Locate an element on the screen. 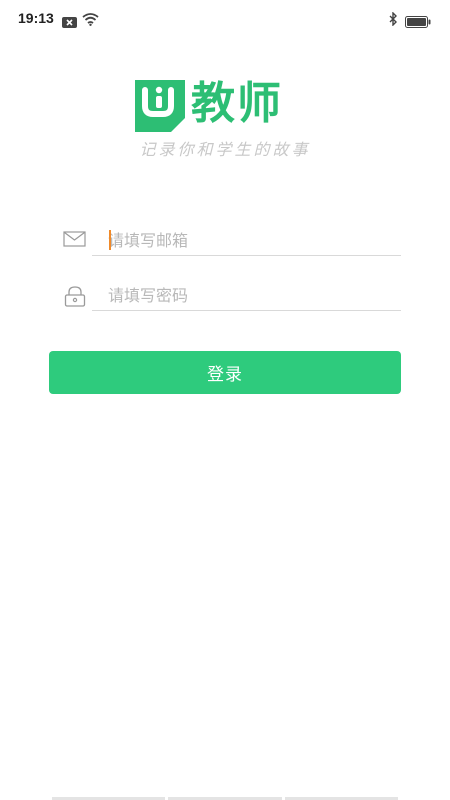  status-bar: 19:13 is located at coordinates (225, 19).